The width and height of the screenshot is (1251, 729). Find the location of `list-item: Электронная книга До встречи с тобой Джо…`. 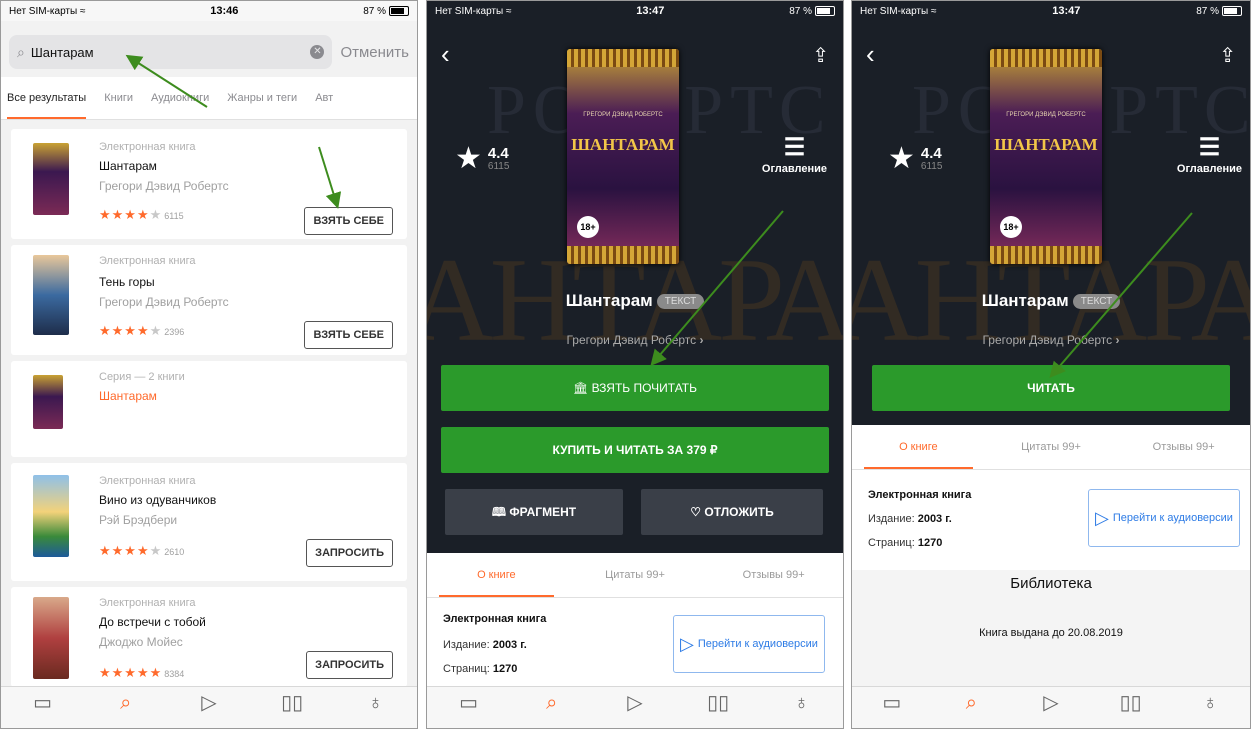

list-item: Электронная книга До встречи с тобой Джо… is located at coordinates (209, 637).